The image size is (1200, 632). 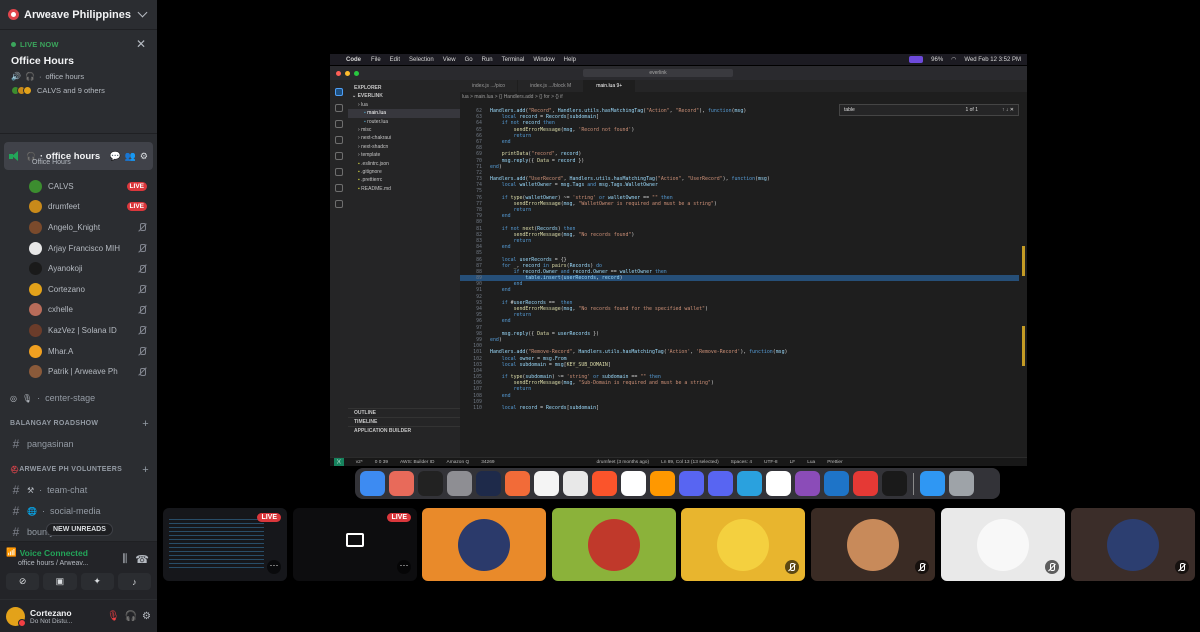 I want to click on voice-user-name: Patrik | Arweave Ph, so click(x=83, y=372).